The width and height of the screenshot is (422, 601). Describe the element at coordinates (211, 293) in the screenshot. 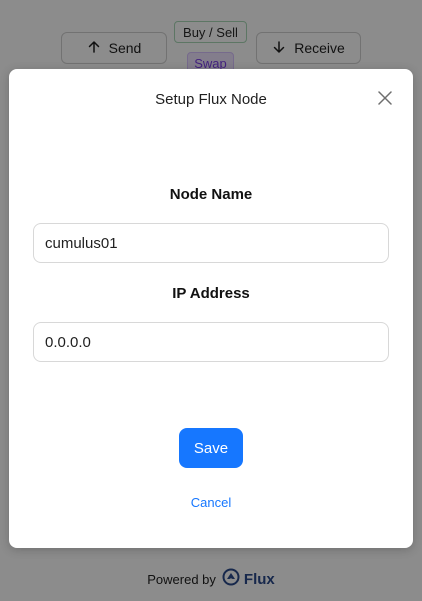

I see `ip-address-label: IP Address` at that location.